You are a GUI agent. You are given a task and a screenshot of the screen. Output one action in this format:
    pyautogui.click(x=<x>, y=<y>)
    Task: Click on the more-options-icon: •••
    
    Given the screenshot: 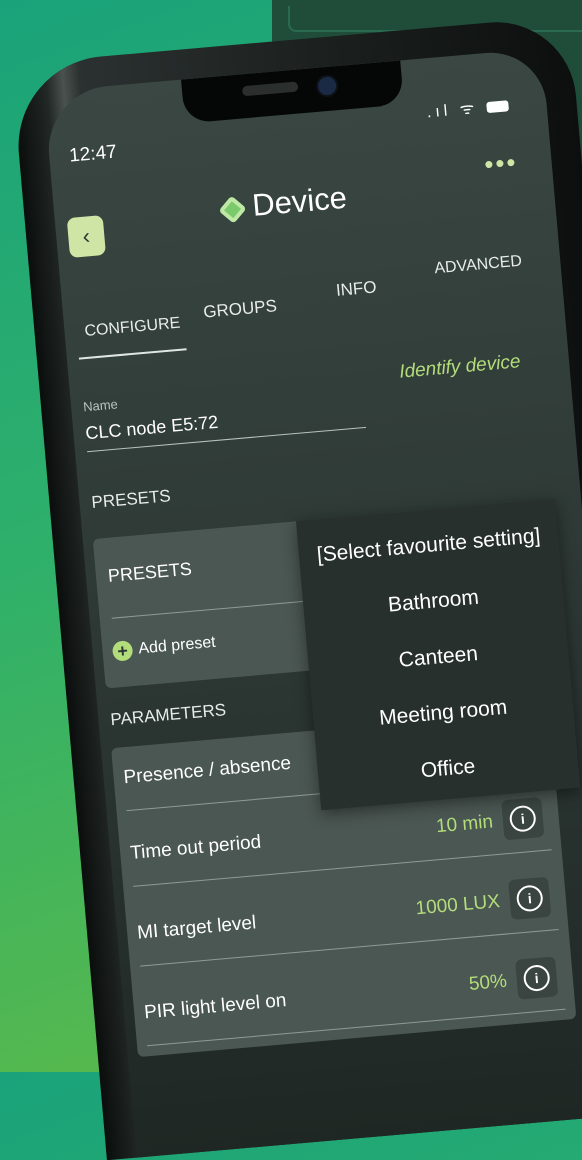 What is the action you would take?
    pyautogui.click(x=501, y=164)
    